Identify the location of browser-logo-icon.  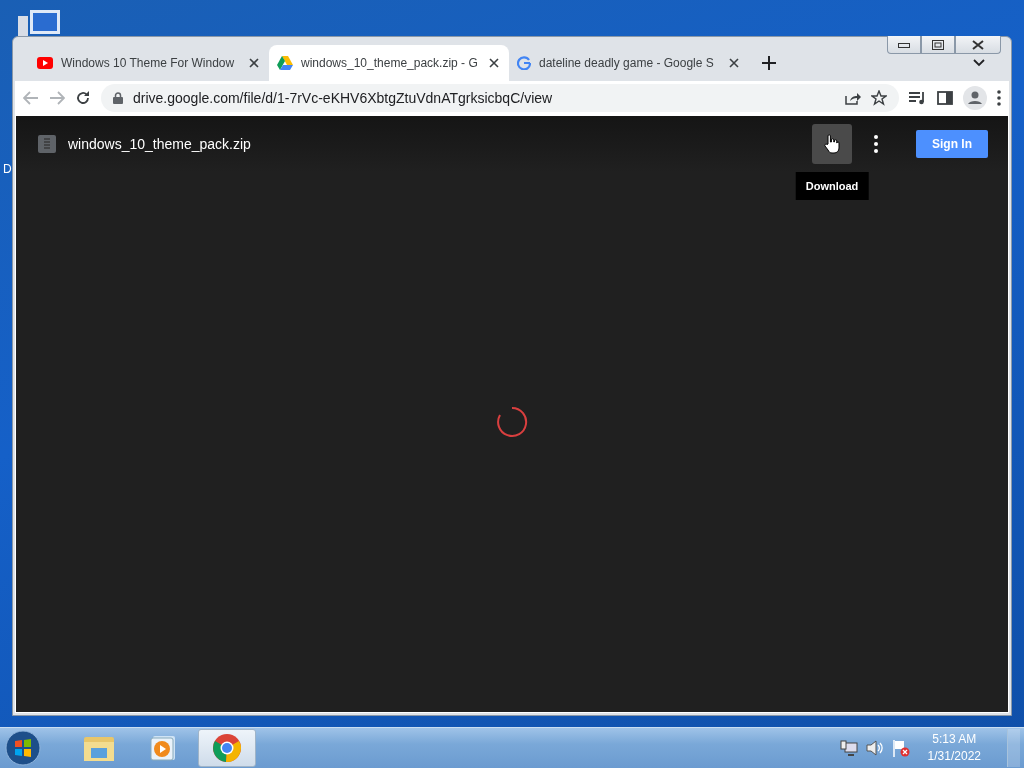
(227, 748).